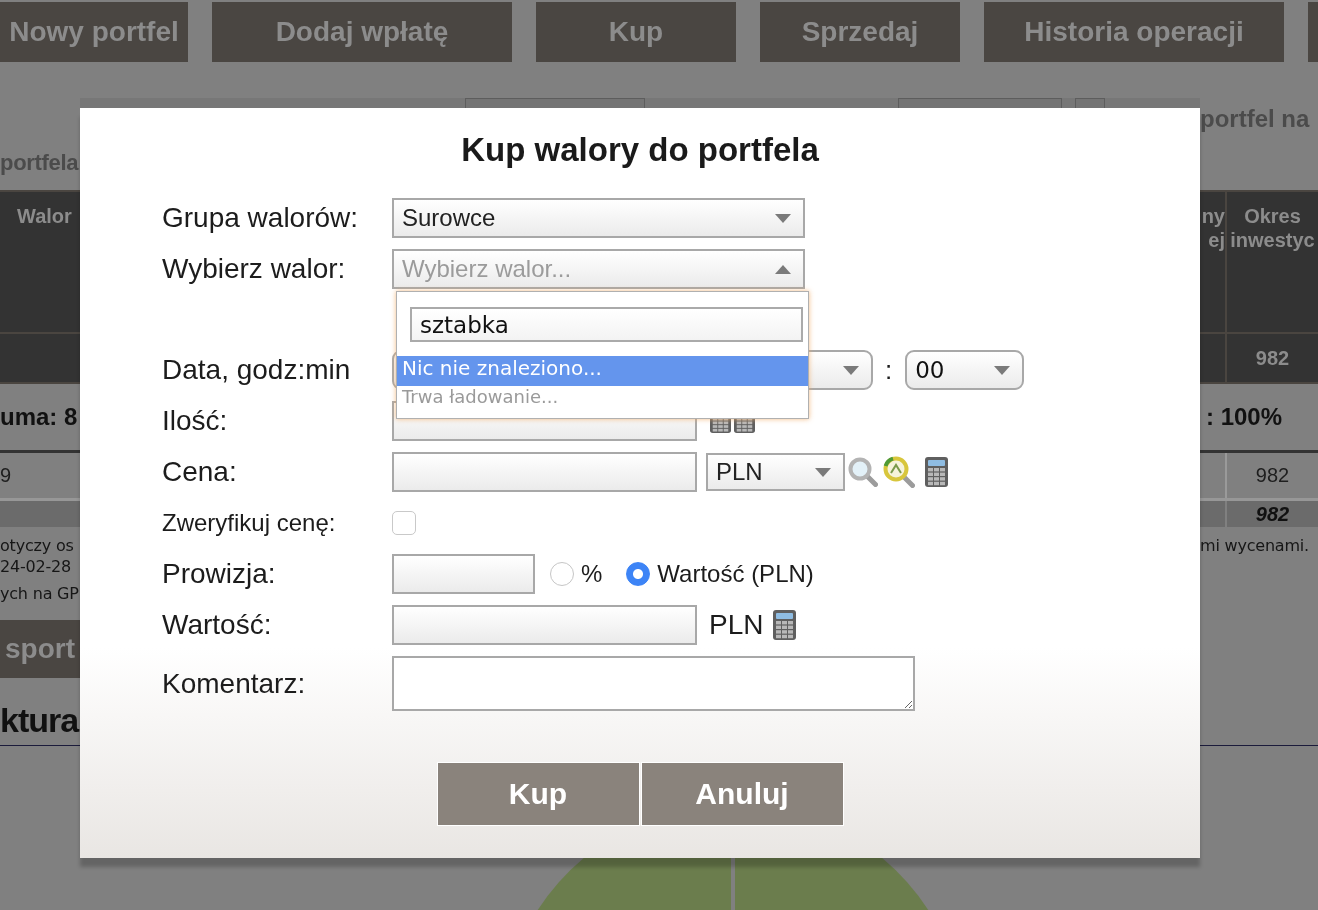 Image resolution: width=1318 pixels, height=910 pixels. What do you see at coordinates (863, 472) in the screenshot?
I see `search-icon` at bounding box center [863, 472].